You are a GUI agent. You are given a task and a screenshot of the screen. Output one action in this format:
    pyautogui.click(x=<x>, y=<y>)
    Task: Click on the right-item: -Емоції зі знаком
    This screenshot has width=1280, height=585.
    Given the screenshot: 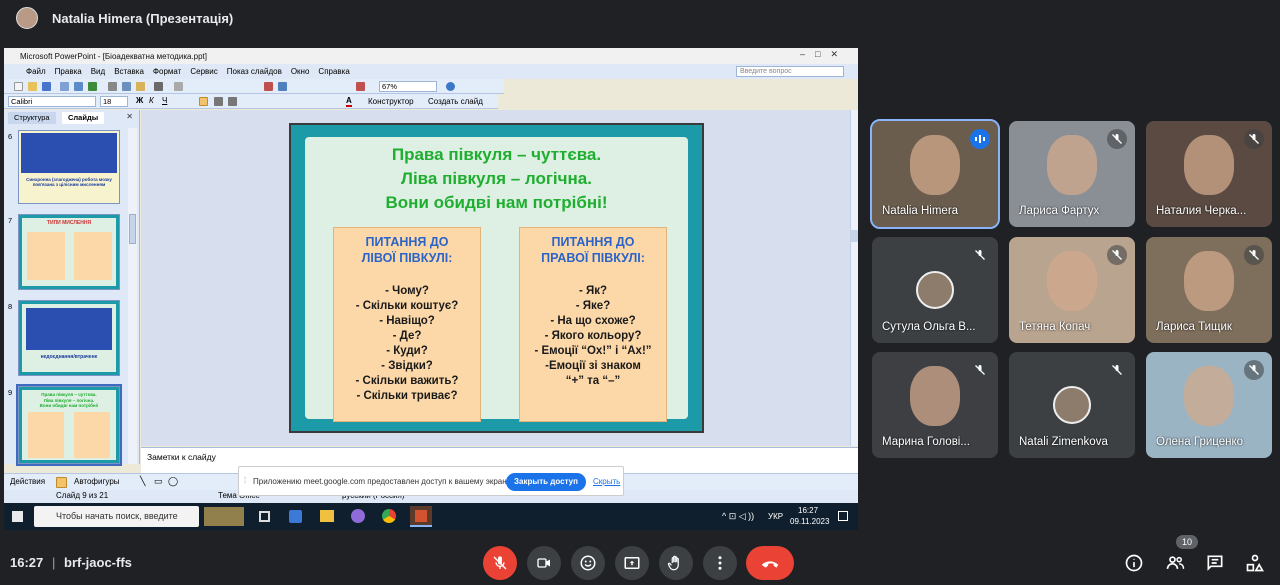 What is the action you would take?
    pyautogui.click(x=593, y=366)
    